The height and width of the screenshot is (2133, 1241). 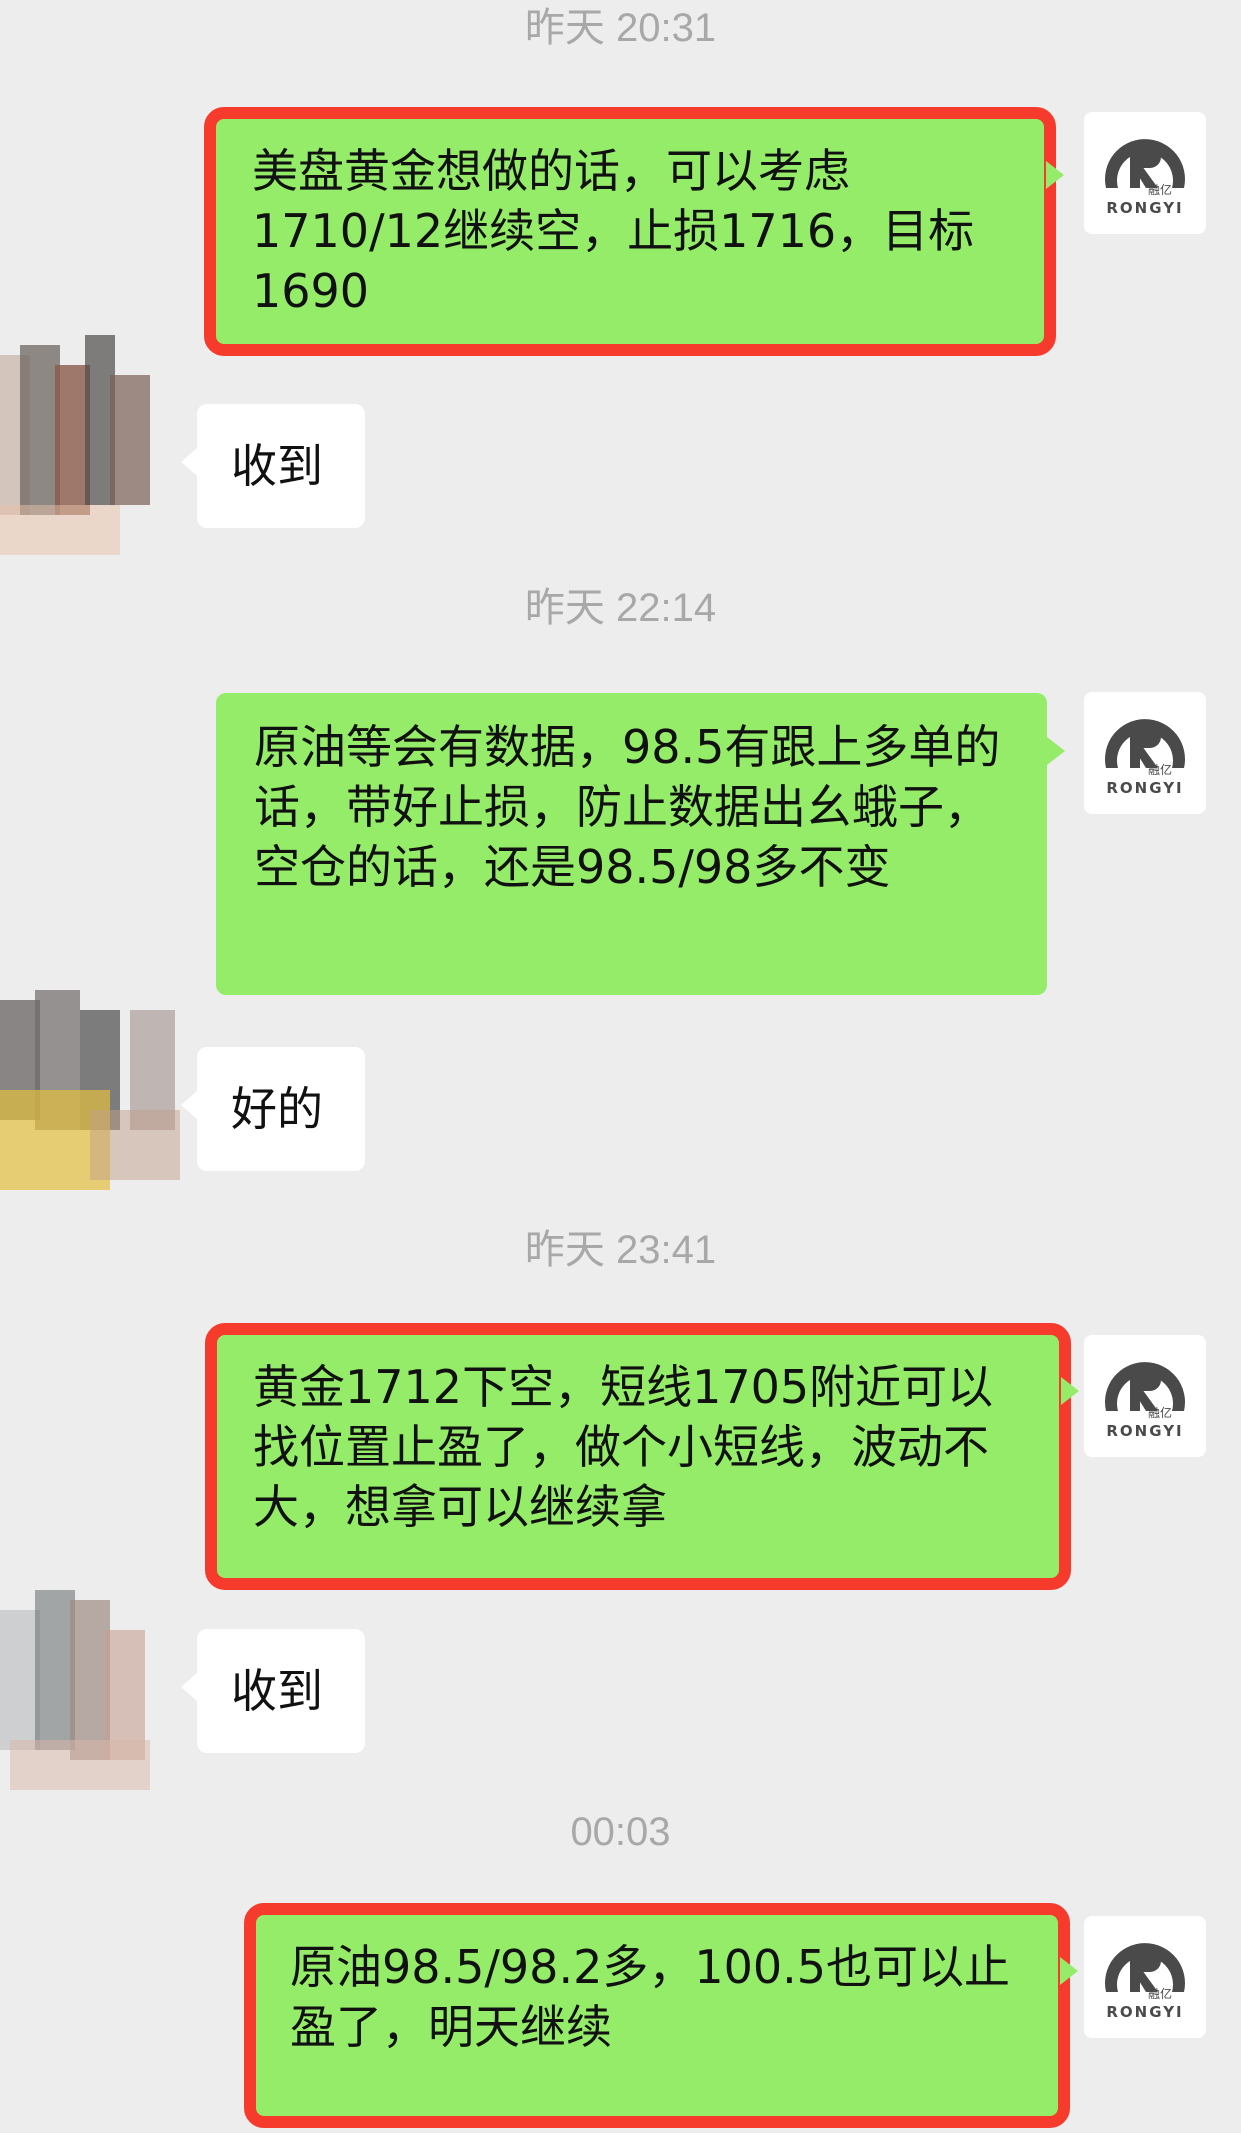 I want to click on own-message-bubble: 原油98.5/98.2多，100.5也可以止盈了，明天继续, so click(x=661, y=2015).